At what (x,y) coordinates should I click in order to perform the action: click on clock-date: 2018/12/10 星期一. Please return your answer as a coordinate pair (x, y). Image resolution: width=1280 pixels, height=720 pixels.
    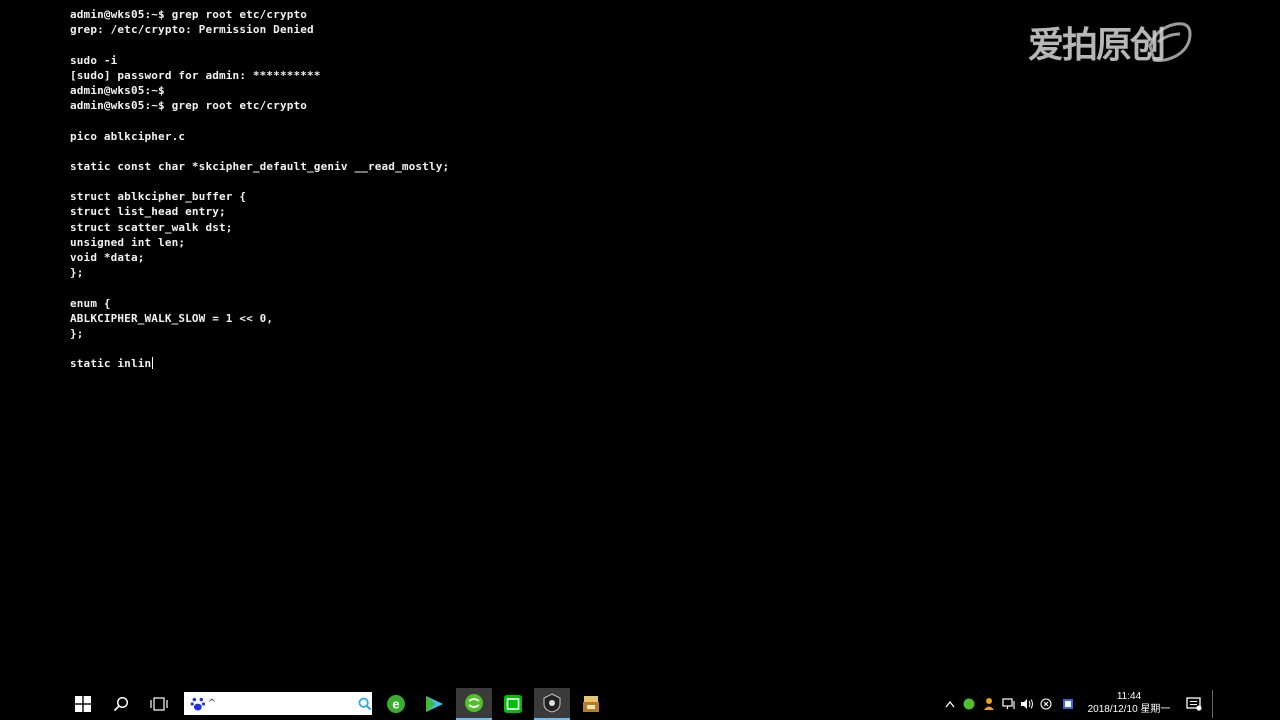
    Looking at the image, I should click on (1129, 709).